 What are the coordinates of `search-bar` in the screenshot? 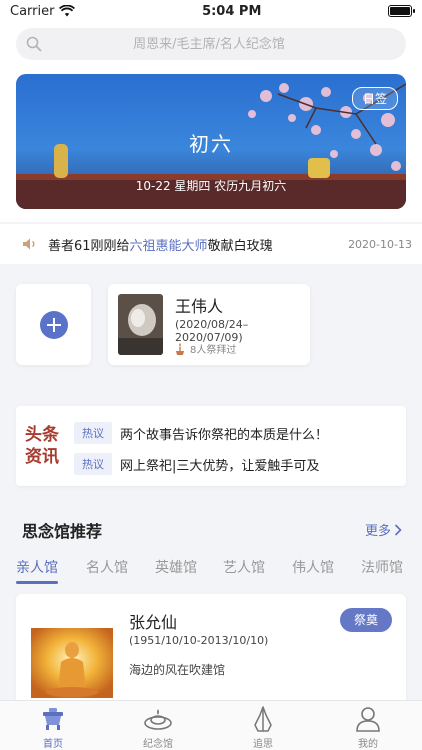 It's located at (211, 44).